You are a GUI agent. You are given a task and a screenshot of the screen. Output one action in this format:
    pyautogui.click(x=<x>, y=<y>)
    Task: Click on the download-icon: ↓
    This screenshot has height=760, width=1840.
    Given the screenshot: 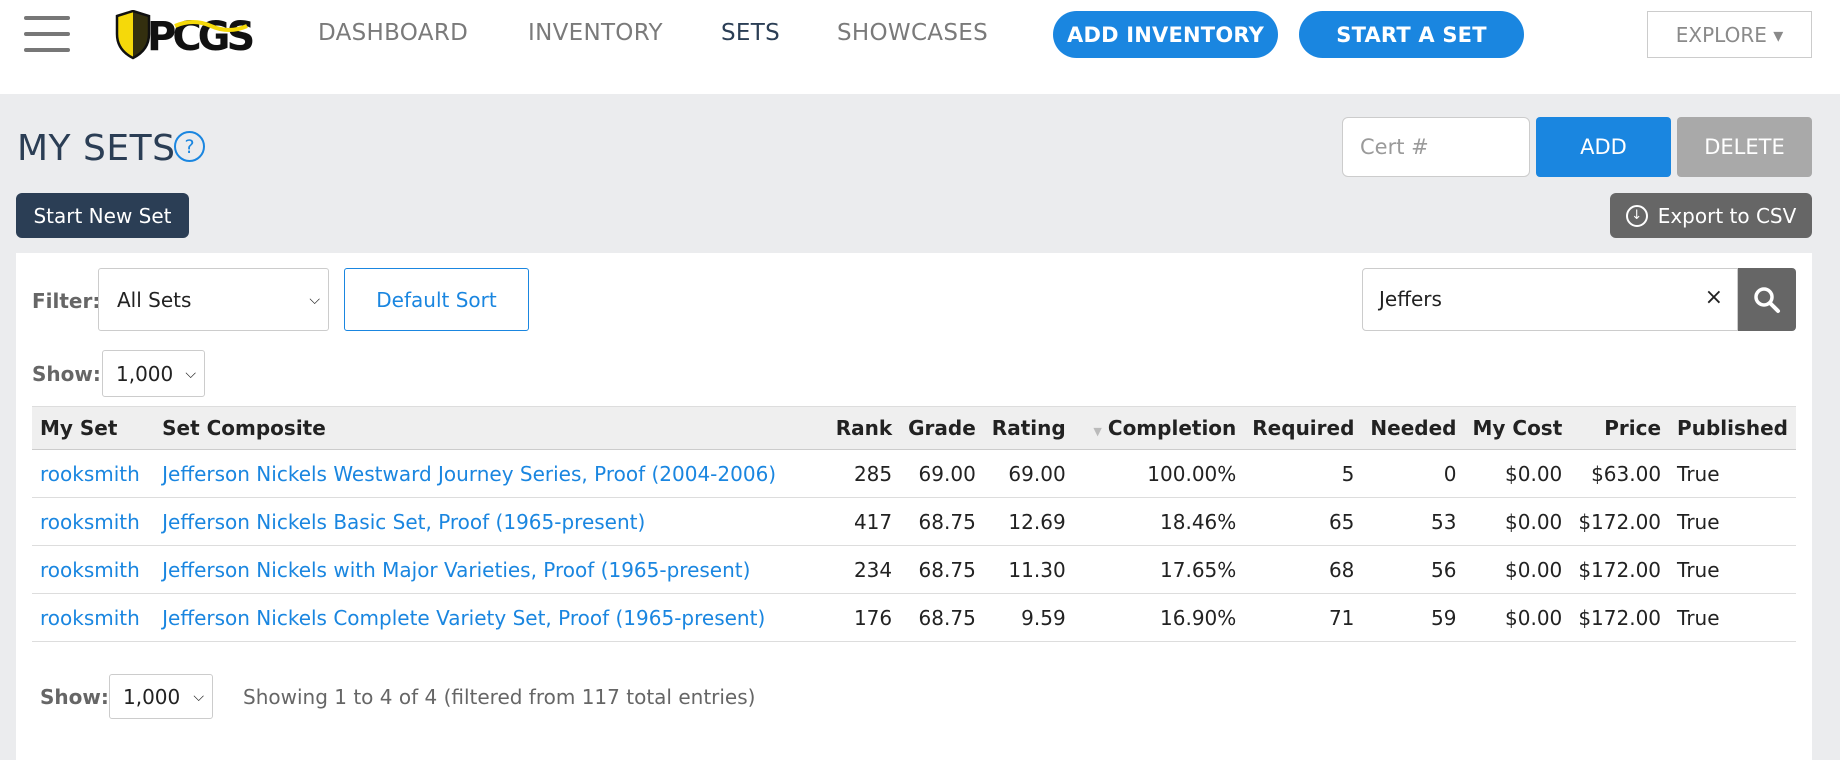 What is the action you would take?
    pyautogui.click(x=1636, y=215)
    